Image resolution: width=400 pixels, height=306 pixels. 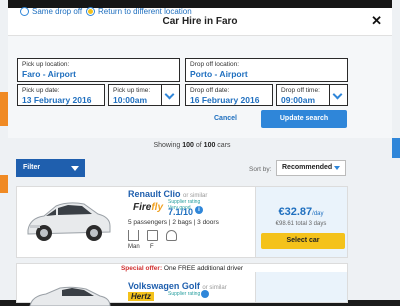 What do you see at coordinates (4, 150) in the screenshot?
I see `background-page-left` at bounding box center [4, 150].